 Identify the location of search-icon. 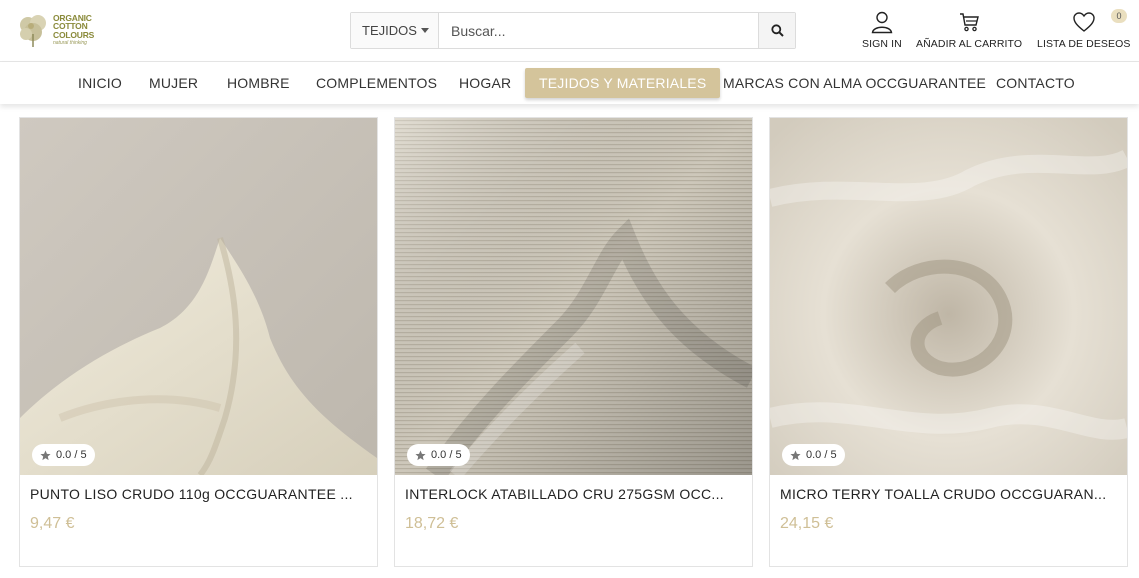
(777, 30).